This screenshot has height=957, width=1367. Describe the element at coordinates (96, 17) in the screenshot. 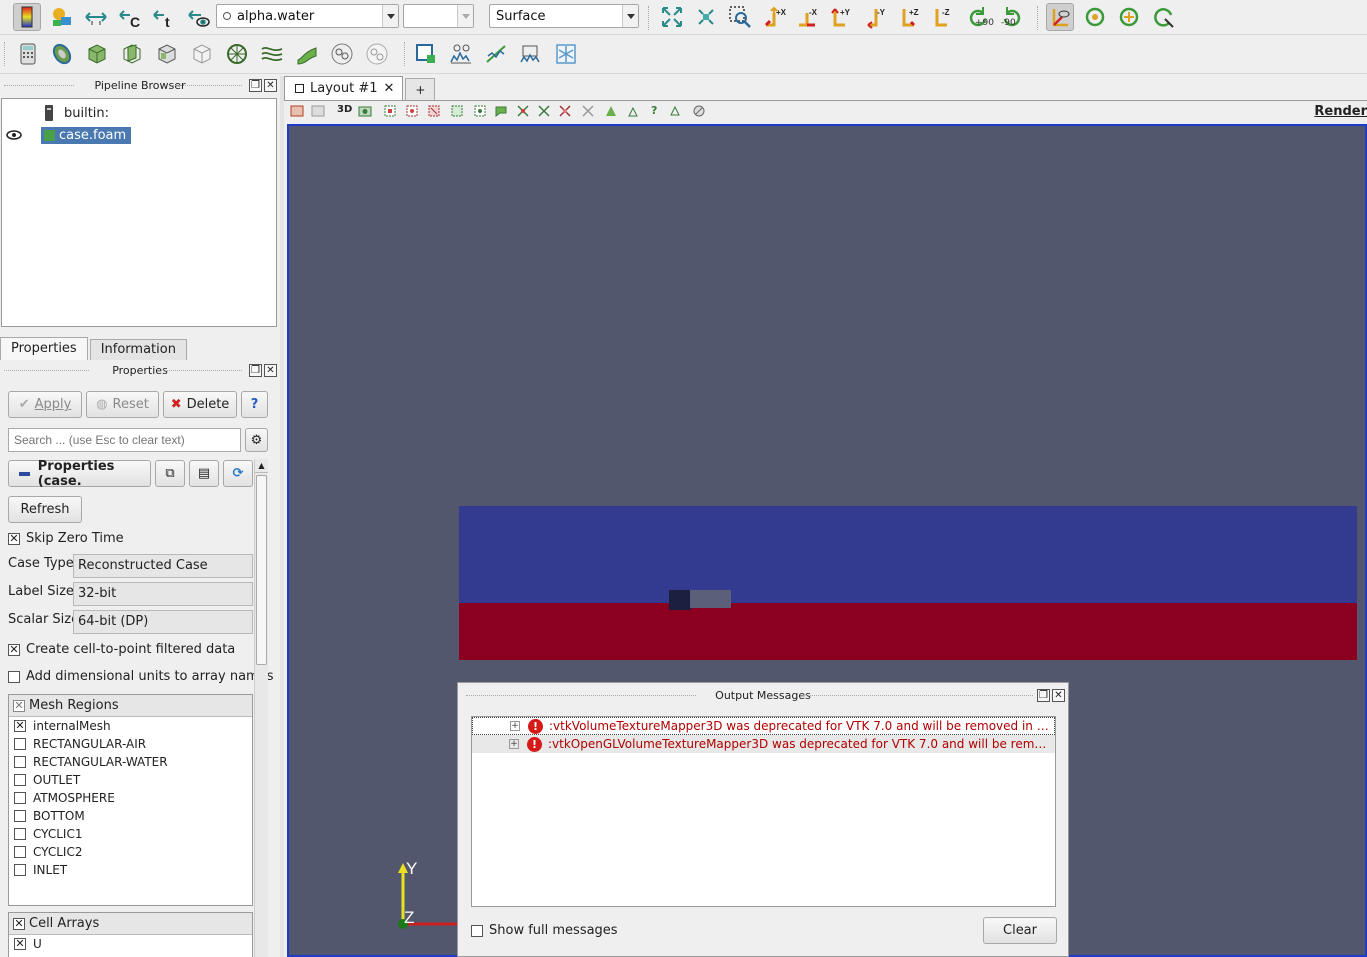

I see `rescale-range-icon` at that location.